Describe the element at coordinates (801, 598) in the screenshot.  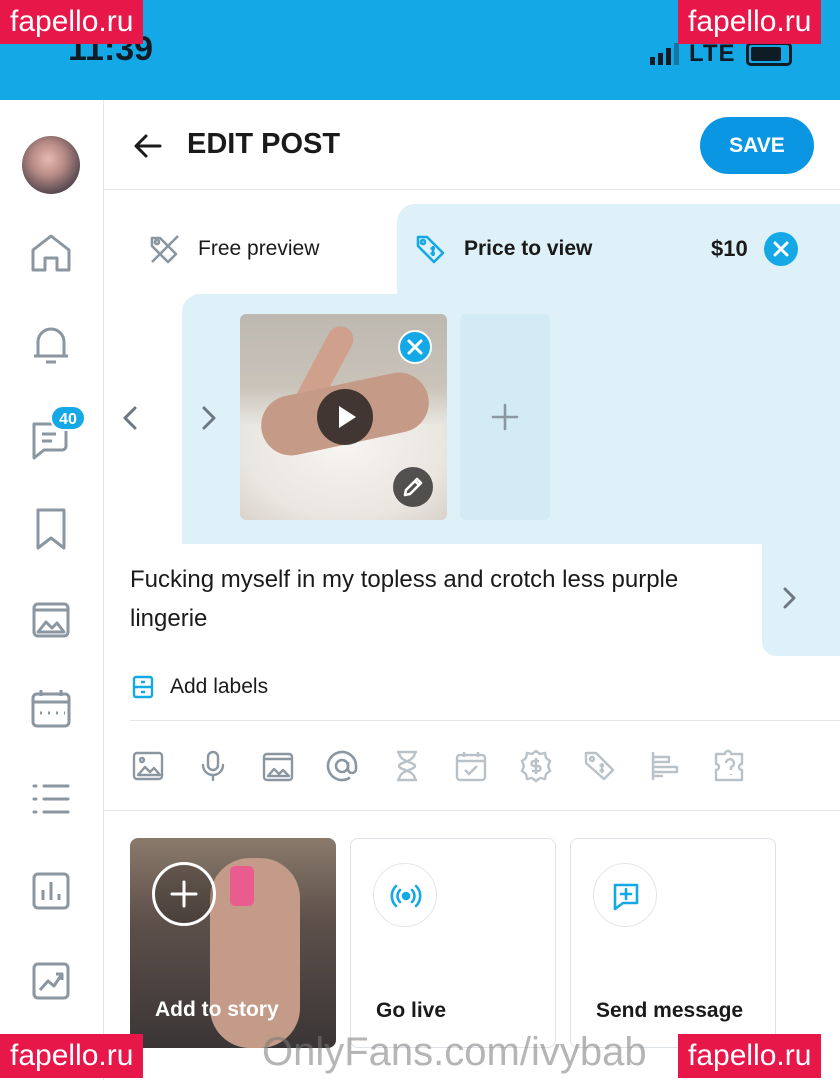
I see `caption-side-panel` at that location.